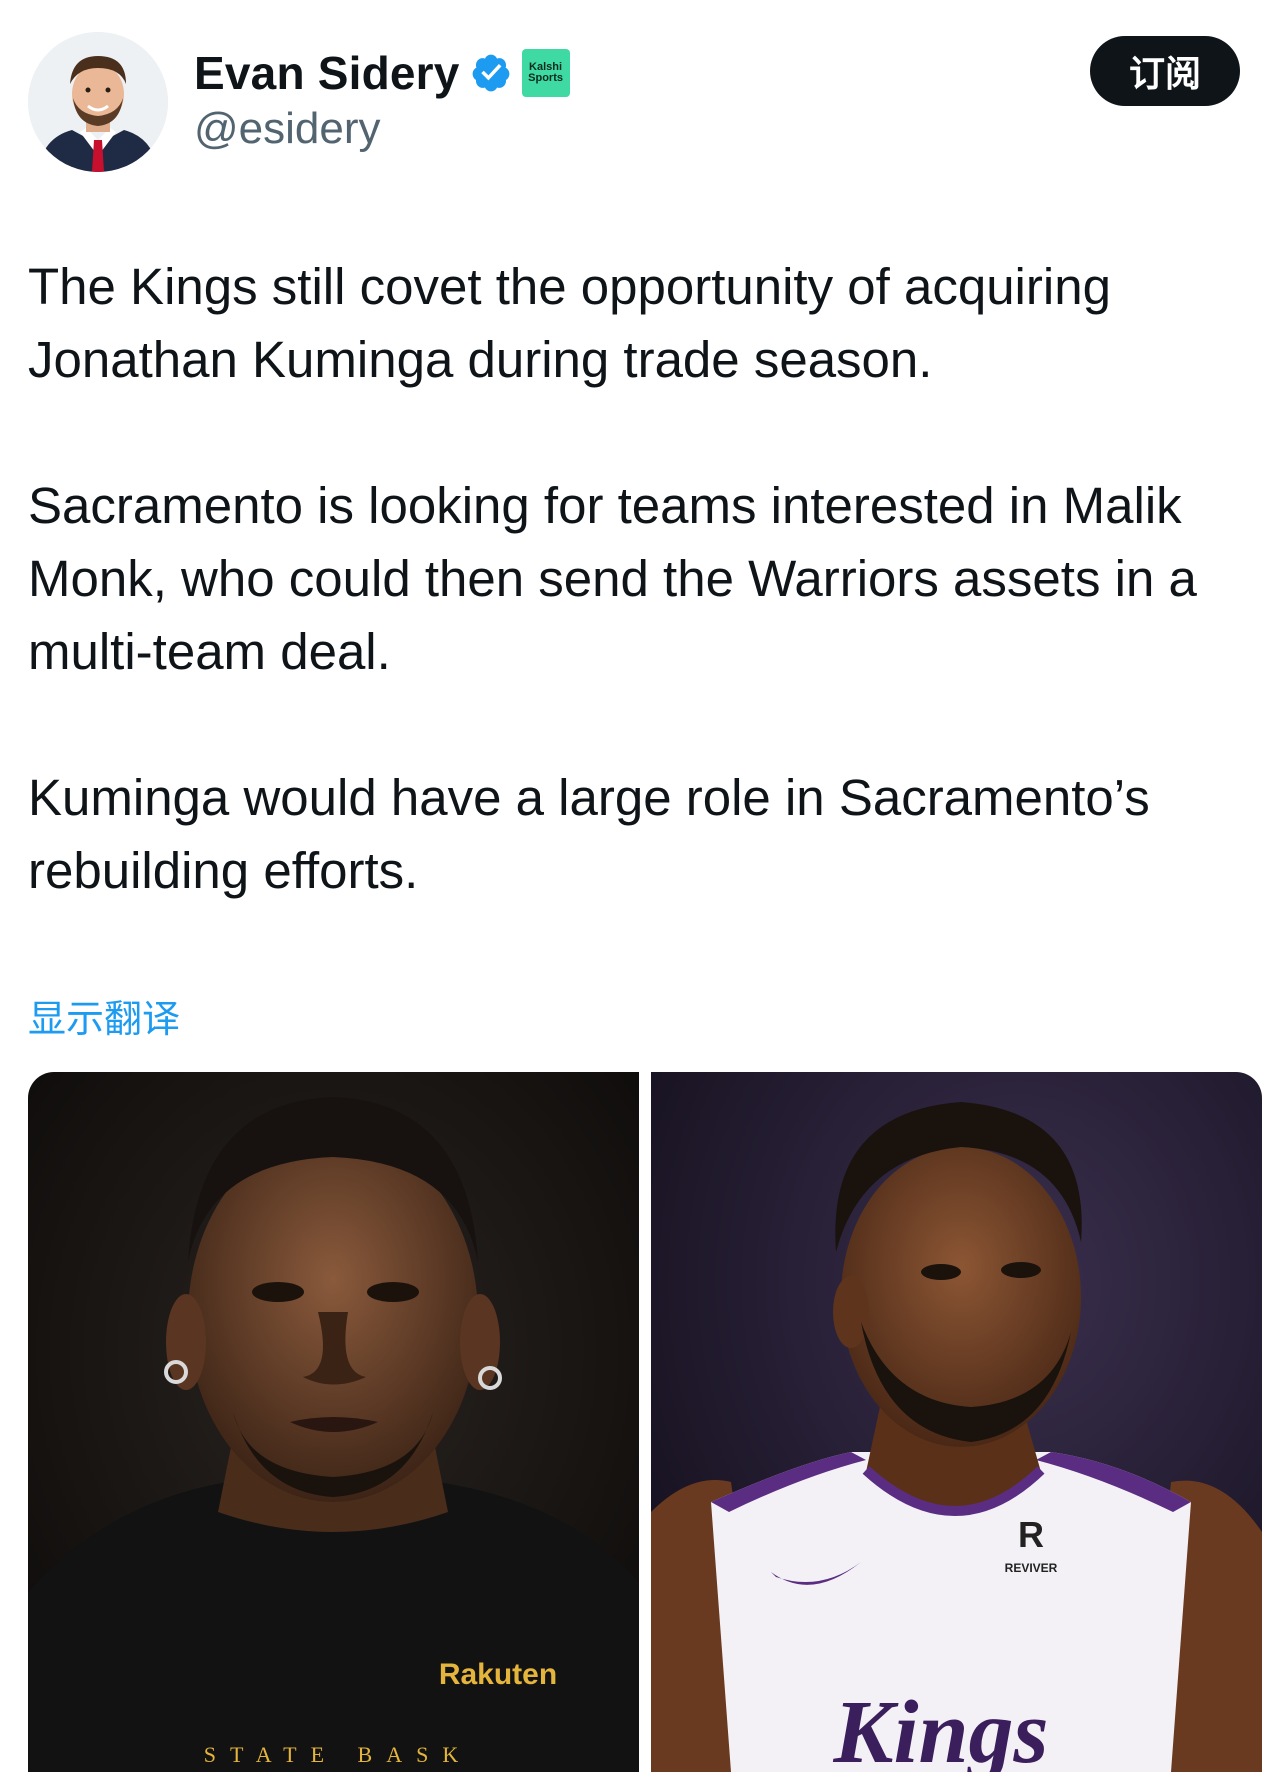  Describe the element at coordinates (491, 73) in the screenshot. I see `verified-badge-icon` at that location.